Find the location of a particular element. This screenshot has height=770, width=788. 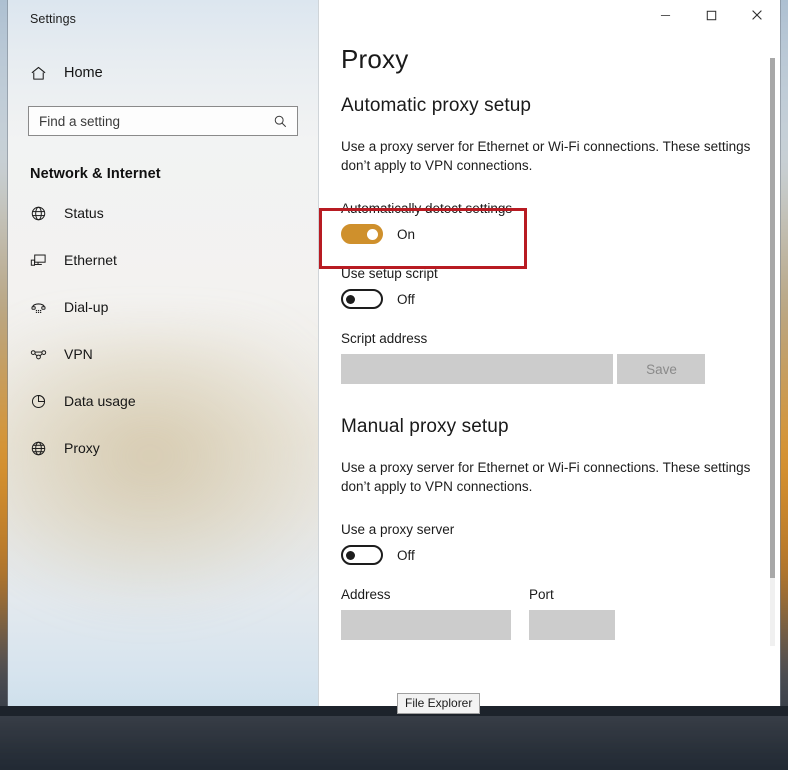

vpn-icon is located at coordinates (38, 354).